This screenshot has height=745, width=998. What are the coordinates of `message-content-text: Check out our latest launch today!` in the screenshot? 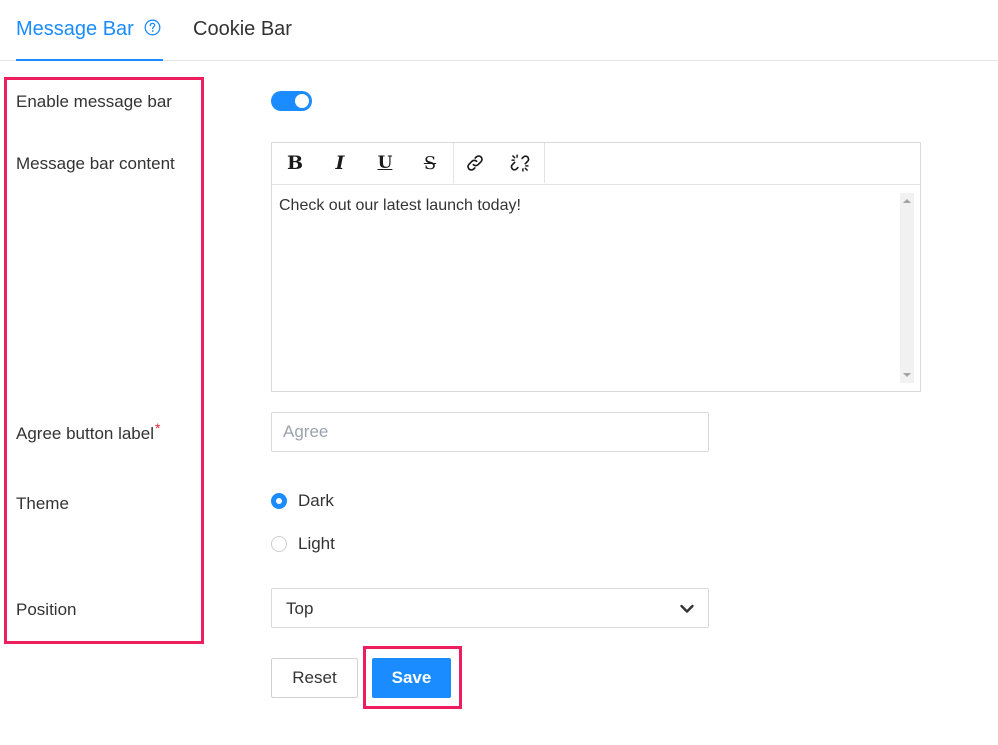 It's located at (400, 206).